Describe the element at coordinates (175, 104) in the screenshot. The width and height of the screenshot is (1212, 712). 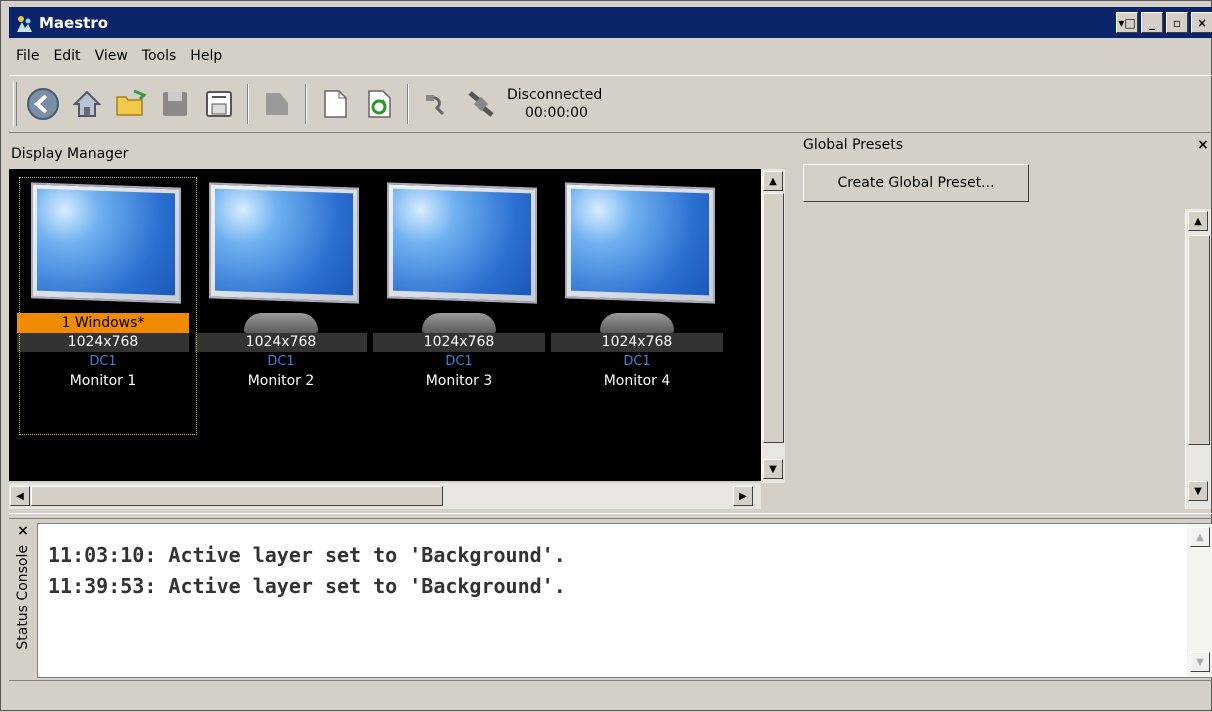
I see `save-icon` at that location.